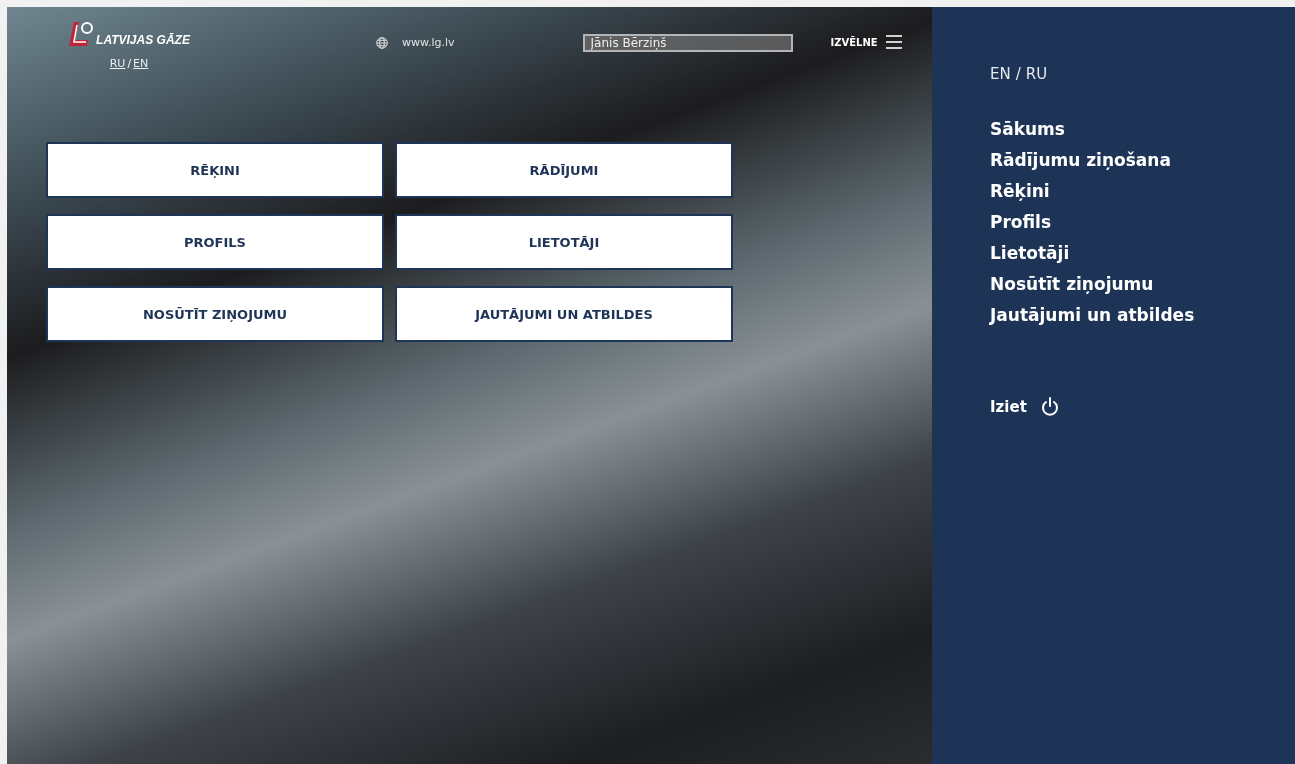  I want to click on menu-tile: LIETOTĀJI, so click(564, 242).